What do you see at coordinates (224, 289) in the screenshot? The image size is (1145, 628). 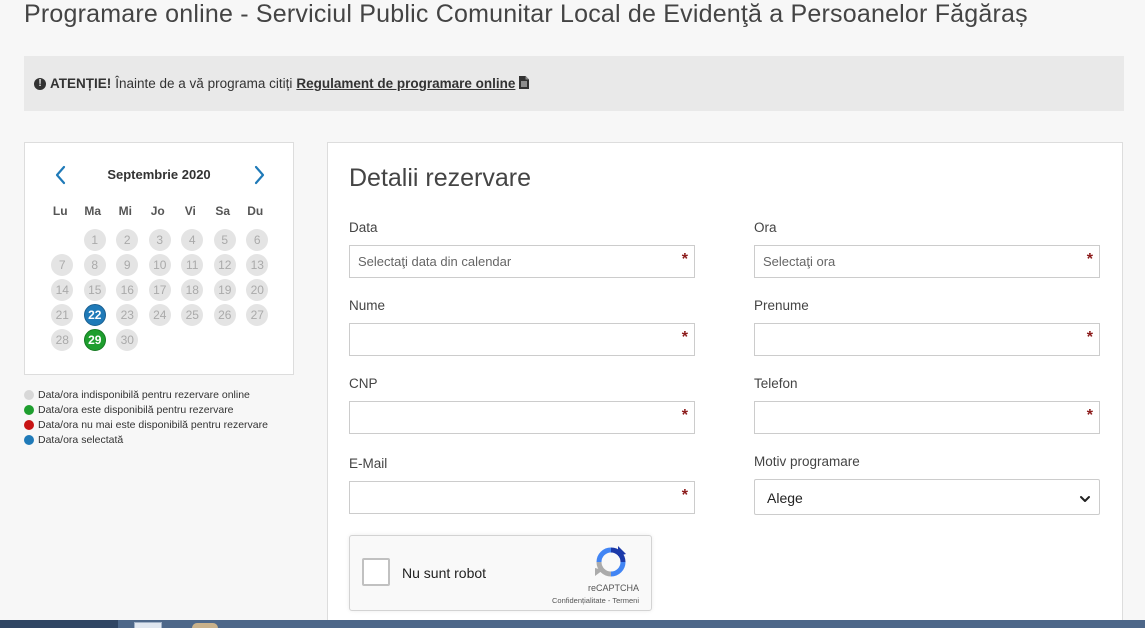 I see `calendar-day-number: 19` at bounding box center [224, 289].